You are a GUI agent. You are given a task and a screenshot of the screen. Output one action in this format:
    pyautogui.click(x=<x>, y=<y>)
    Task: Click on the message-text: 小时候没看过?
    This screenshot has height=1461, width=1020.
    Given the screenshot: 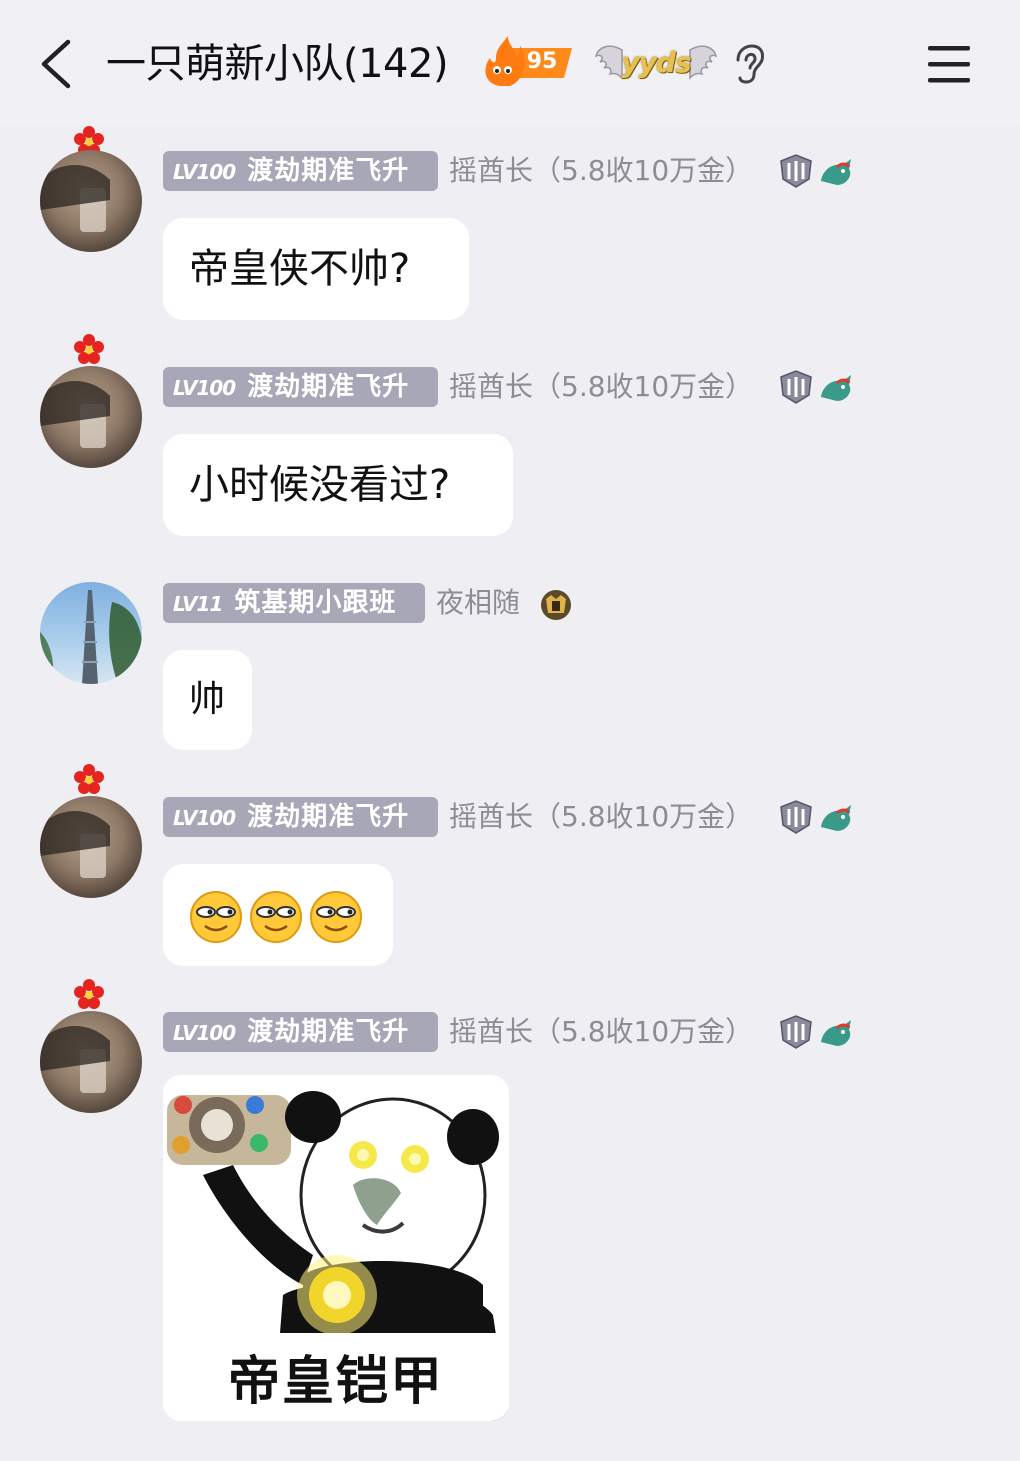 What is the action you would take?
    pyautogui.click(x=320, y=485)
    